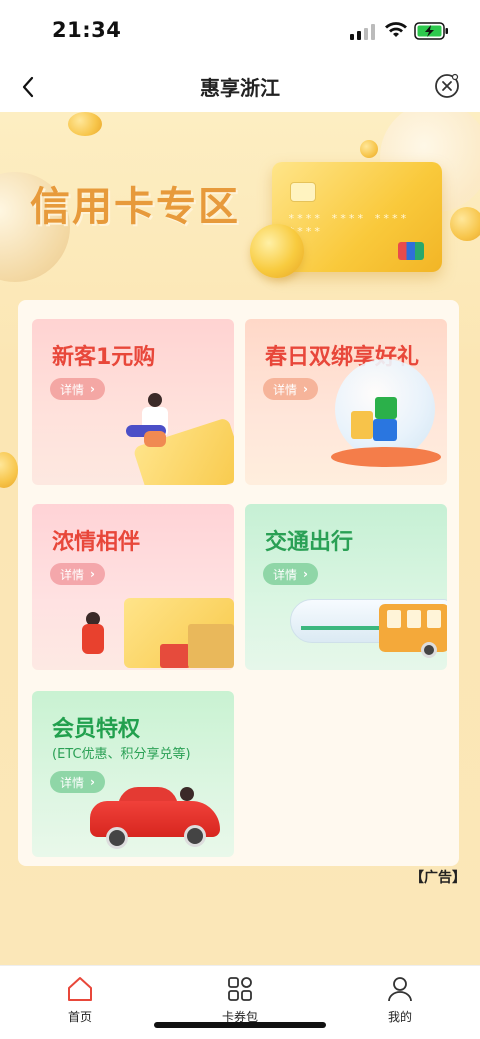 The image size is (480, 1039). What do you see at coordinates (79, 1017) in the screenshot?
I see `tab-label: 首页` at bounding box center [79, 1017].